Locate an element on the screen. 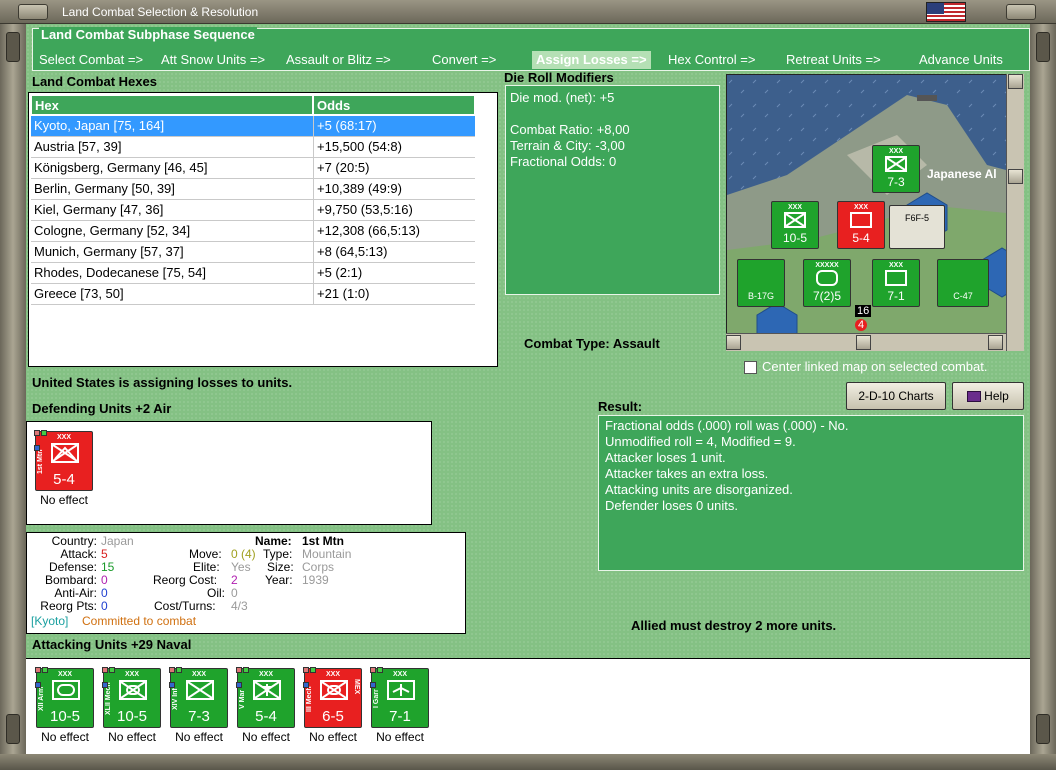  die-roll-label: Die Roll Modifiers is located at coordinates (559, 77).